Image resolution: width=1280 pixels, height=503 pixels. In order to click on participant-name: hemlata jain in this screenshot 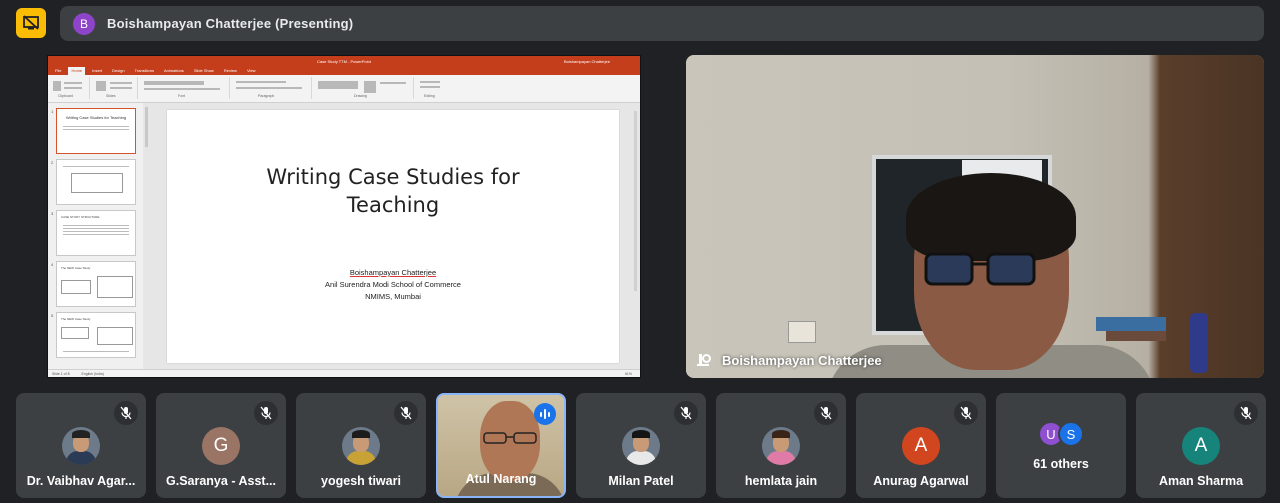, I will do `click(781, 481)`.